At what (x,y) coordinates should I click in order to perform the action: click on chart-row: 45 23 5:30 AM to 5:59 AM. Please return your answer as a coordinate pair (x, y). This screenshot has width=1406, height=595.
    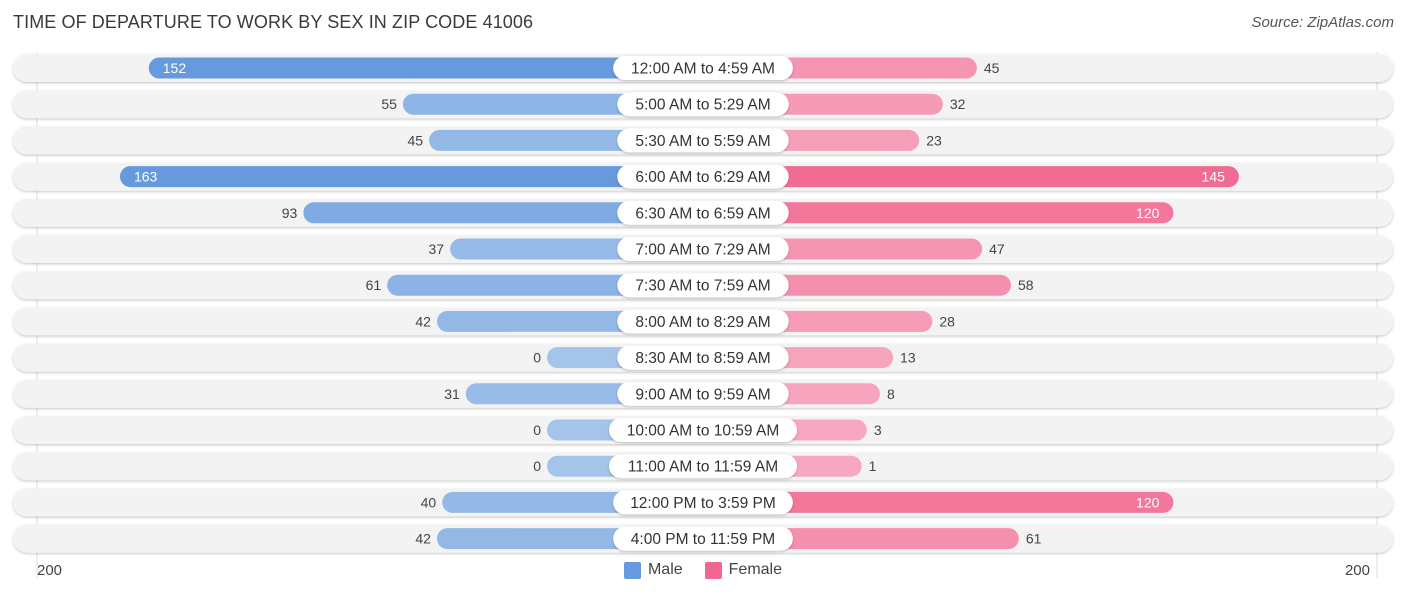
    Looking at the image, I should click on (703, 140).